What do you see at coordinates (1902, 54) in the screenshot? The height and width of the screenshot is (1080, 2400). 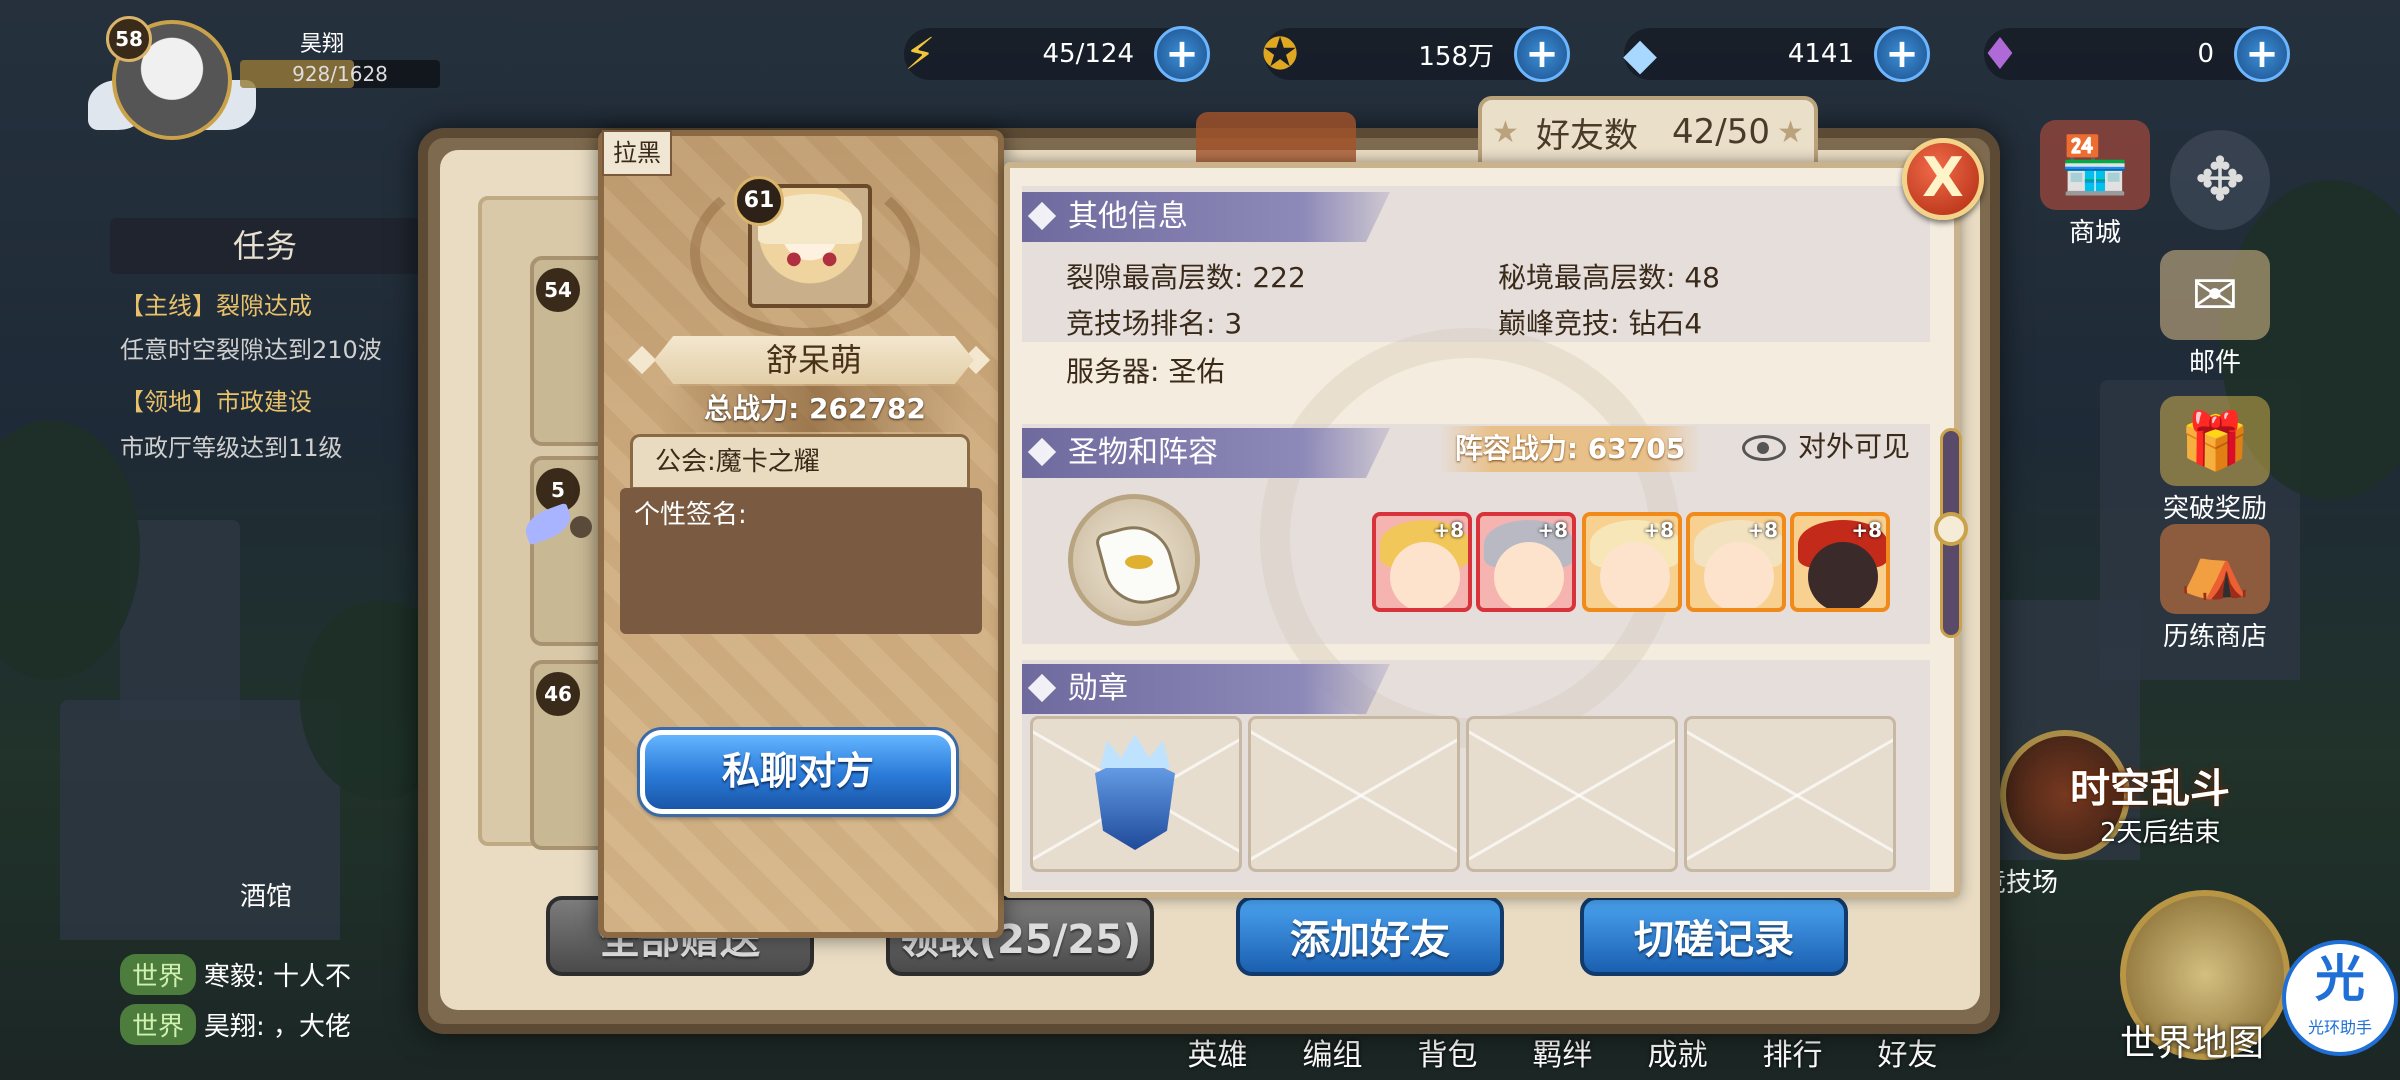 I see `add-diamond-button: +` at bounding box center [1902, 54].